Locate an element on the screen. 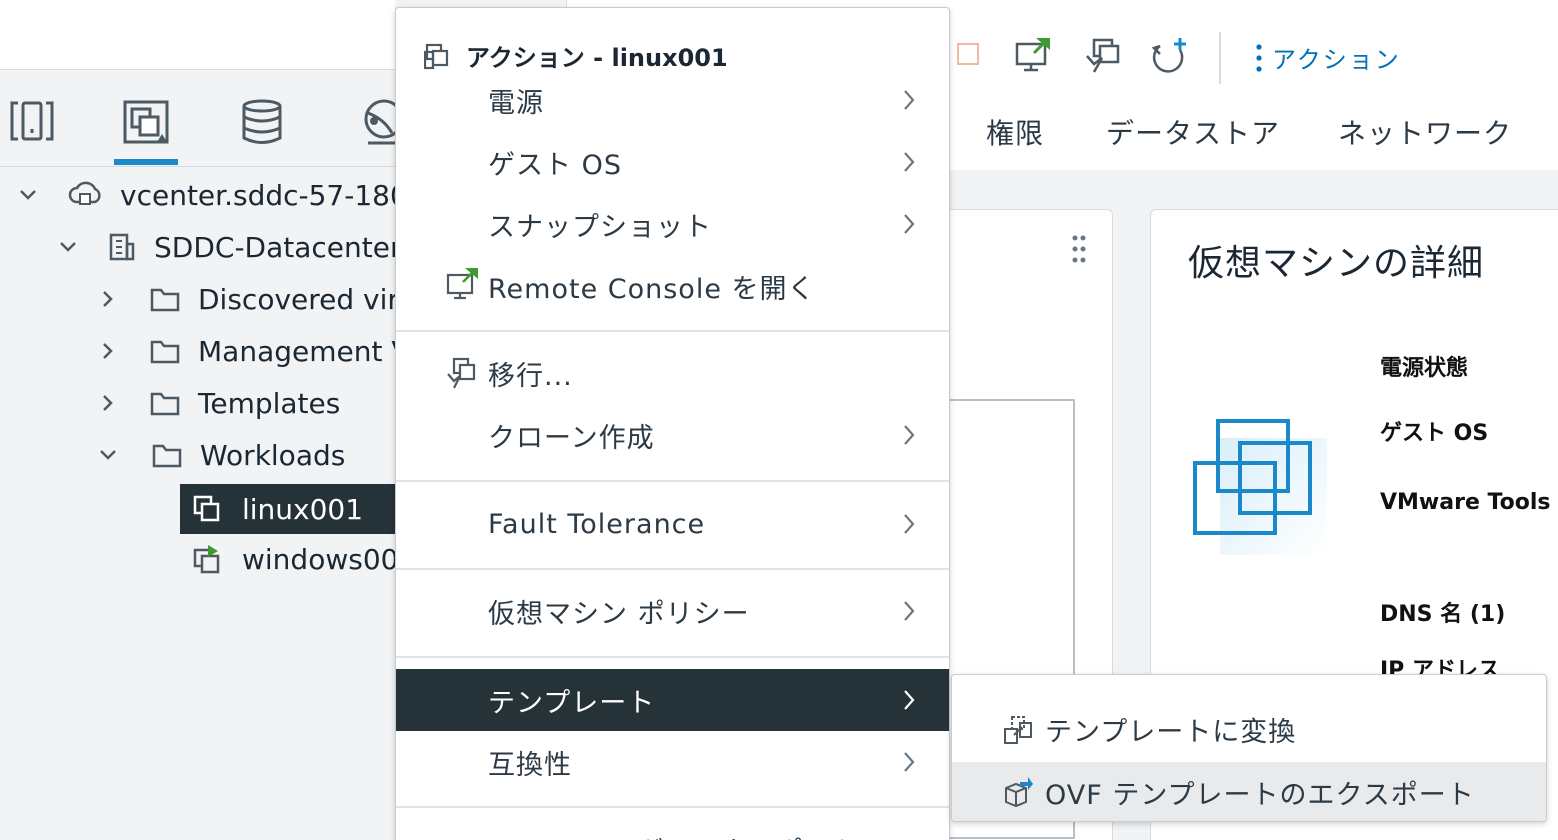 The width and height of the screenshot is (1558, 840). export-ovf-icon is located at coordinates (1018, 792).